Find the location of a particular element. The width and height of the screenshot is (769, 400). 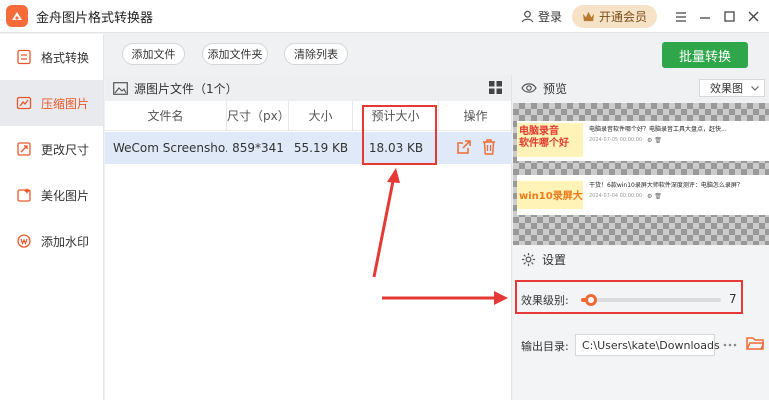

arrow-to-estimated-size-head is located at coordinates (393, 175).